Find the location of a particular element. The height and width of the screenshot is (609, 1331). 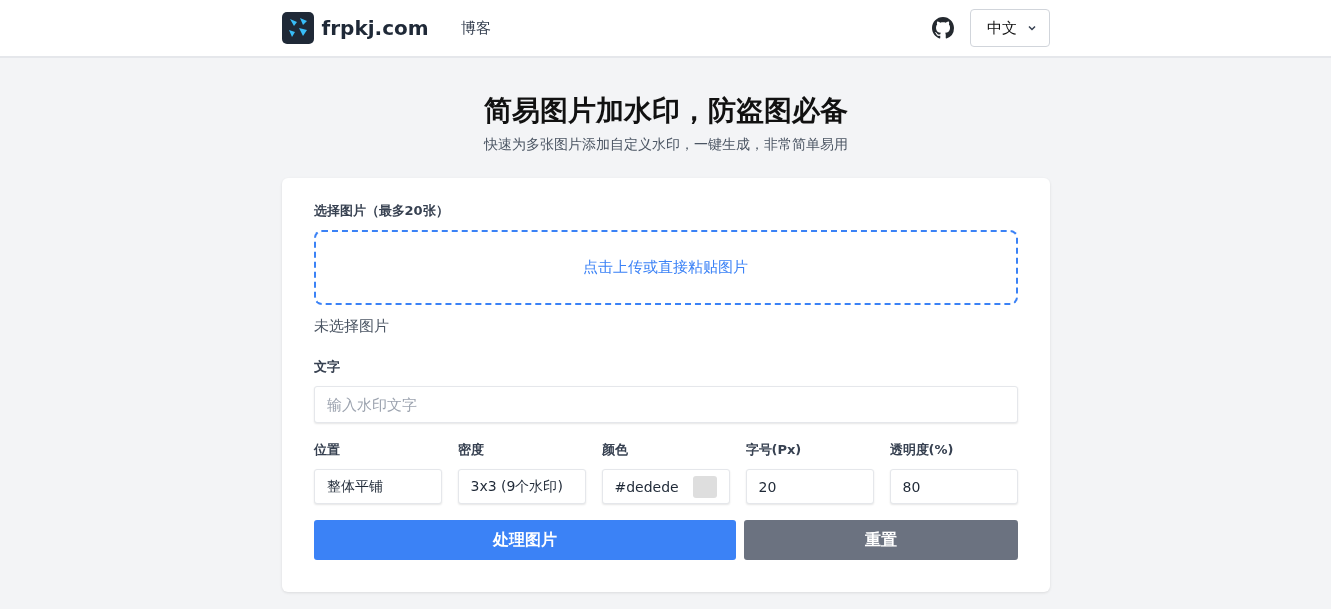

field-label: 透明度(%) is located at coordinates (922, 450).